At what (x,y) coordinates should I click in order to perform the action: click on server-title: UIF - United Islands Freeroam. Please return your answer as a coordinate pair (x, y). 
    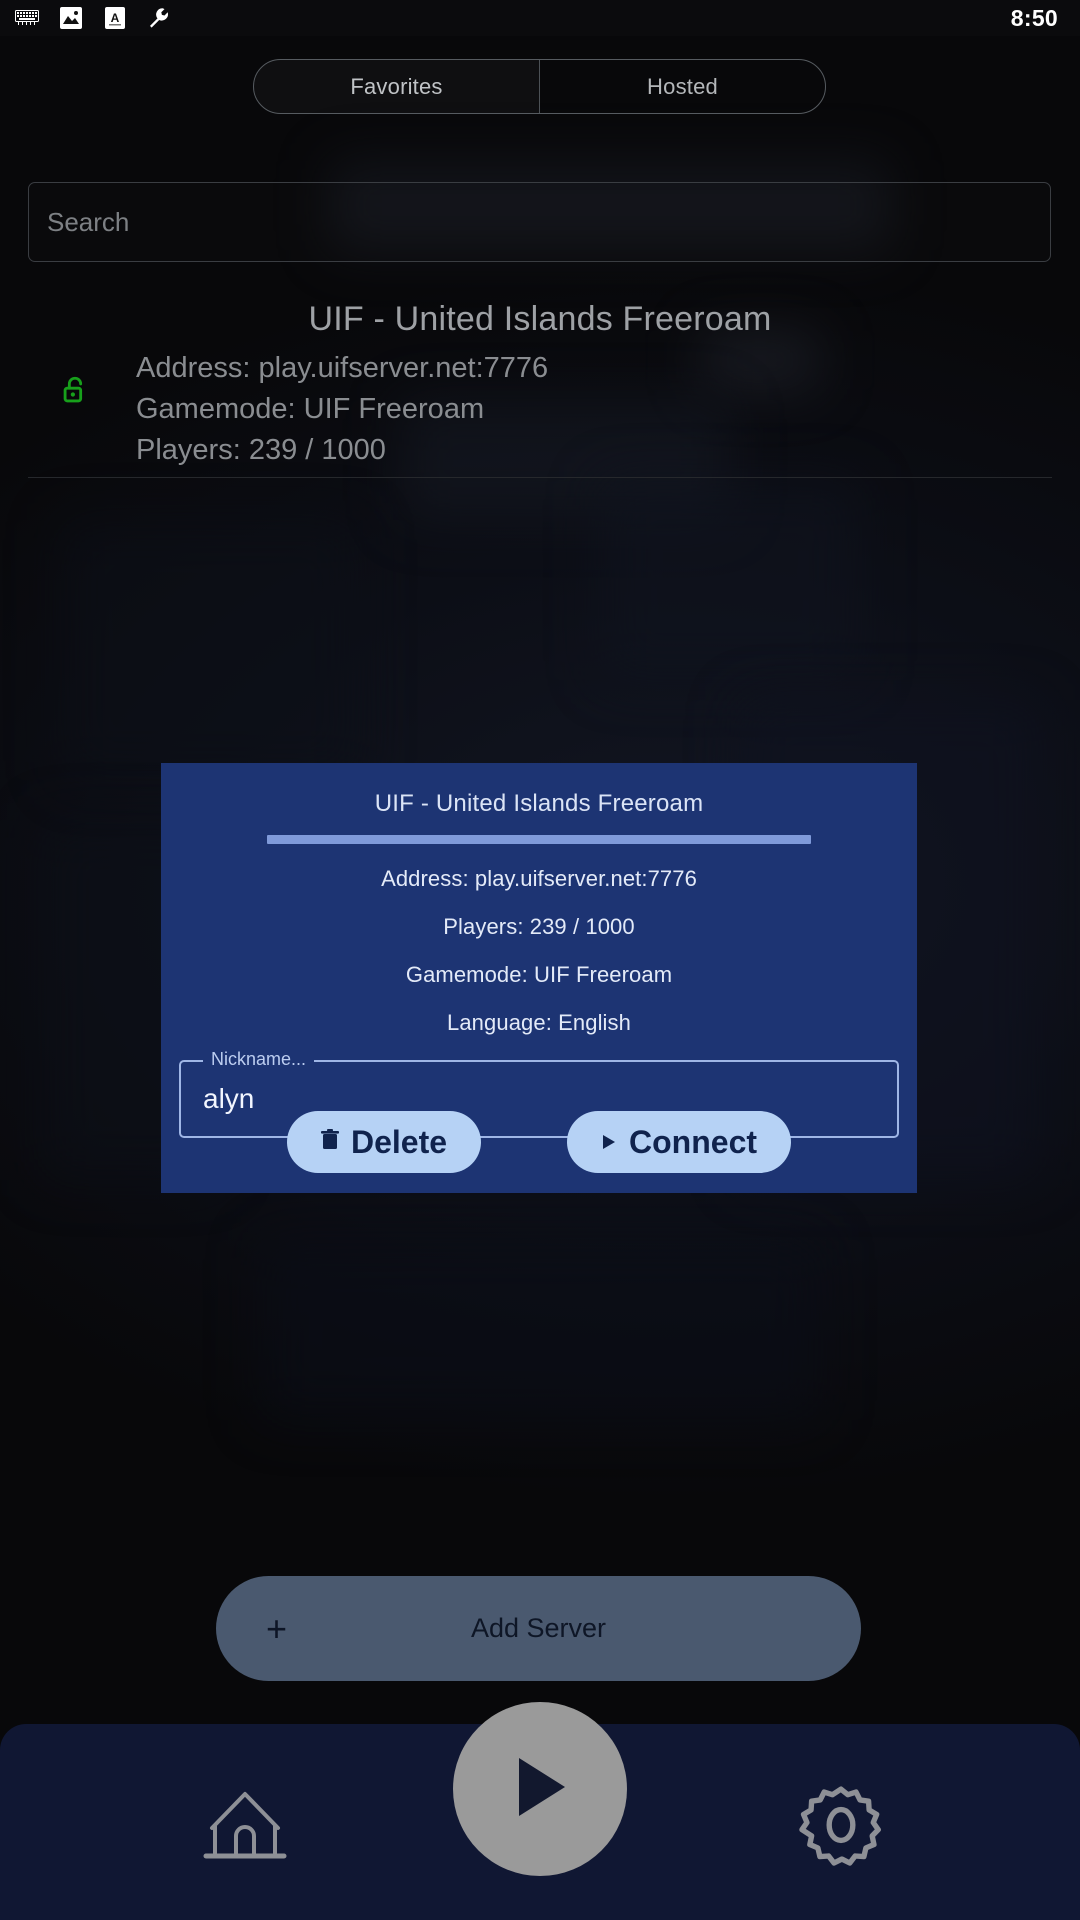
    Looking at the image, I should click on (540, 319).